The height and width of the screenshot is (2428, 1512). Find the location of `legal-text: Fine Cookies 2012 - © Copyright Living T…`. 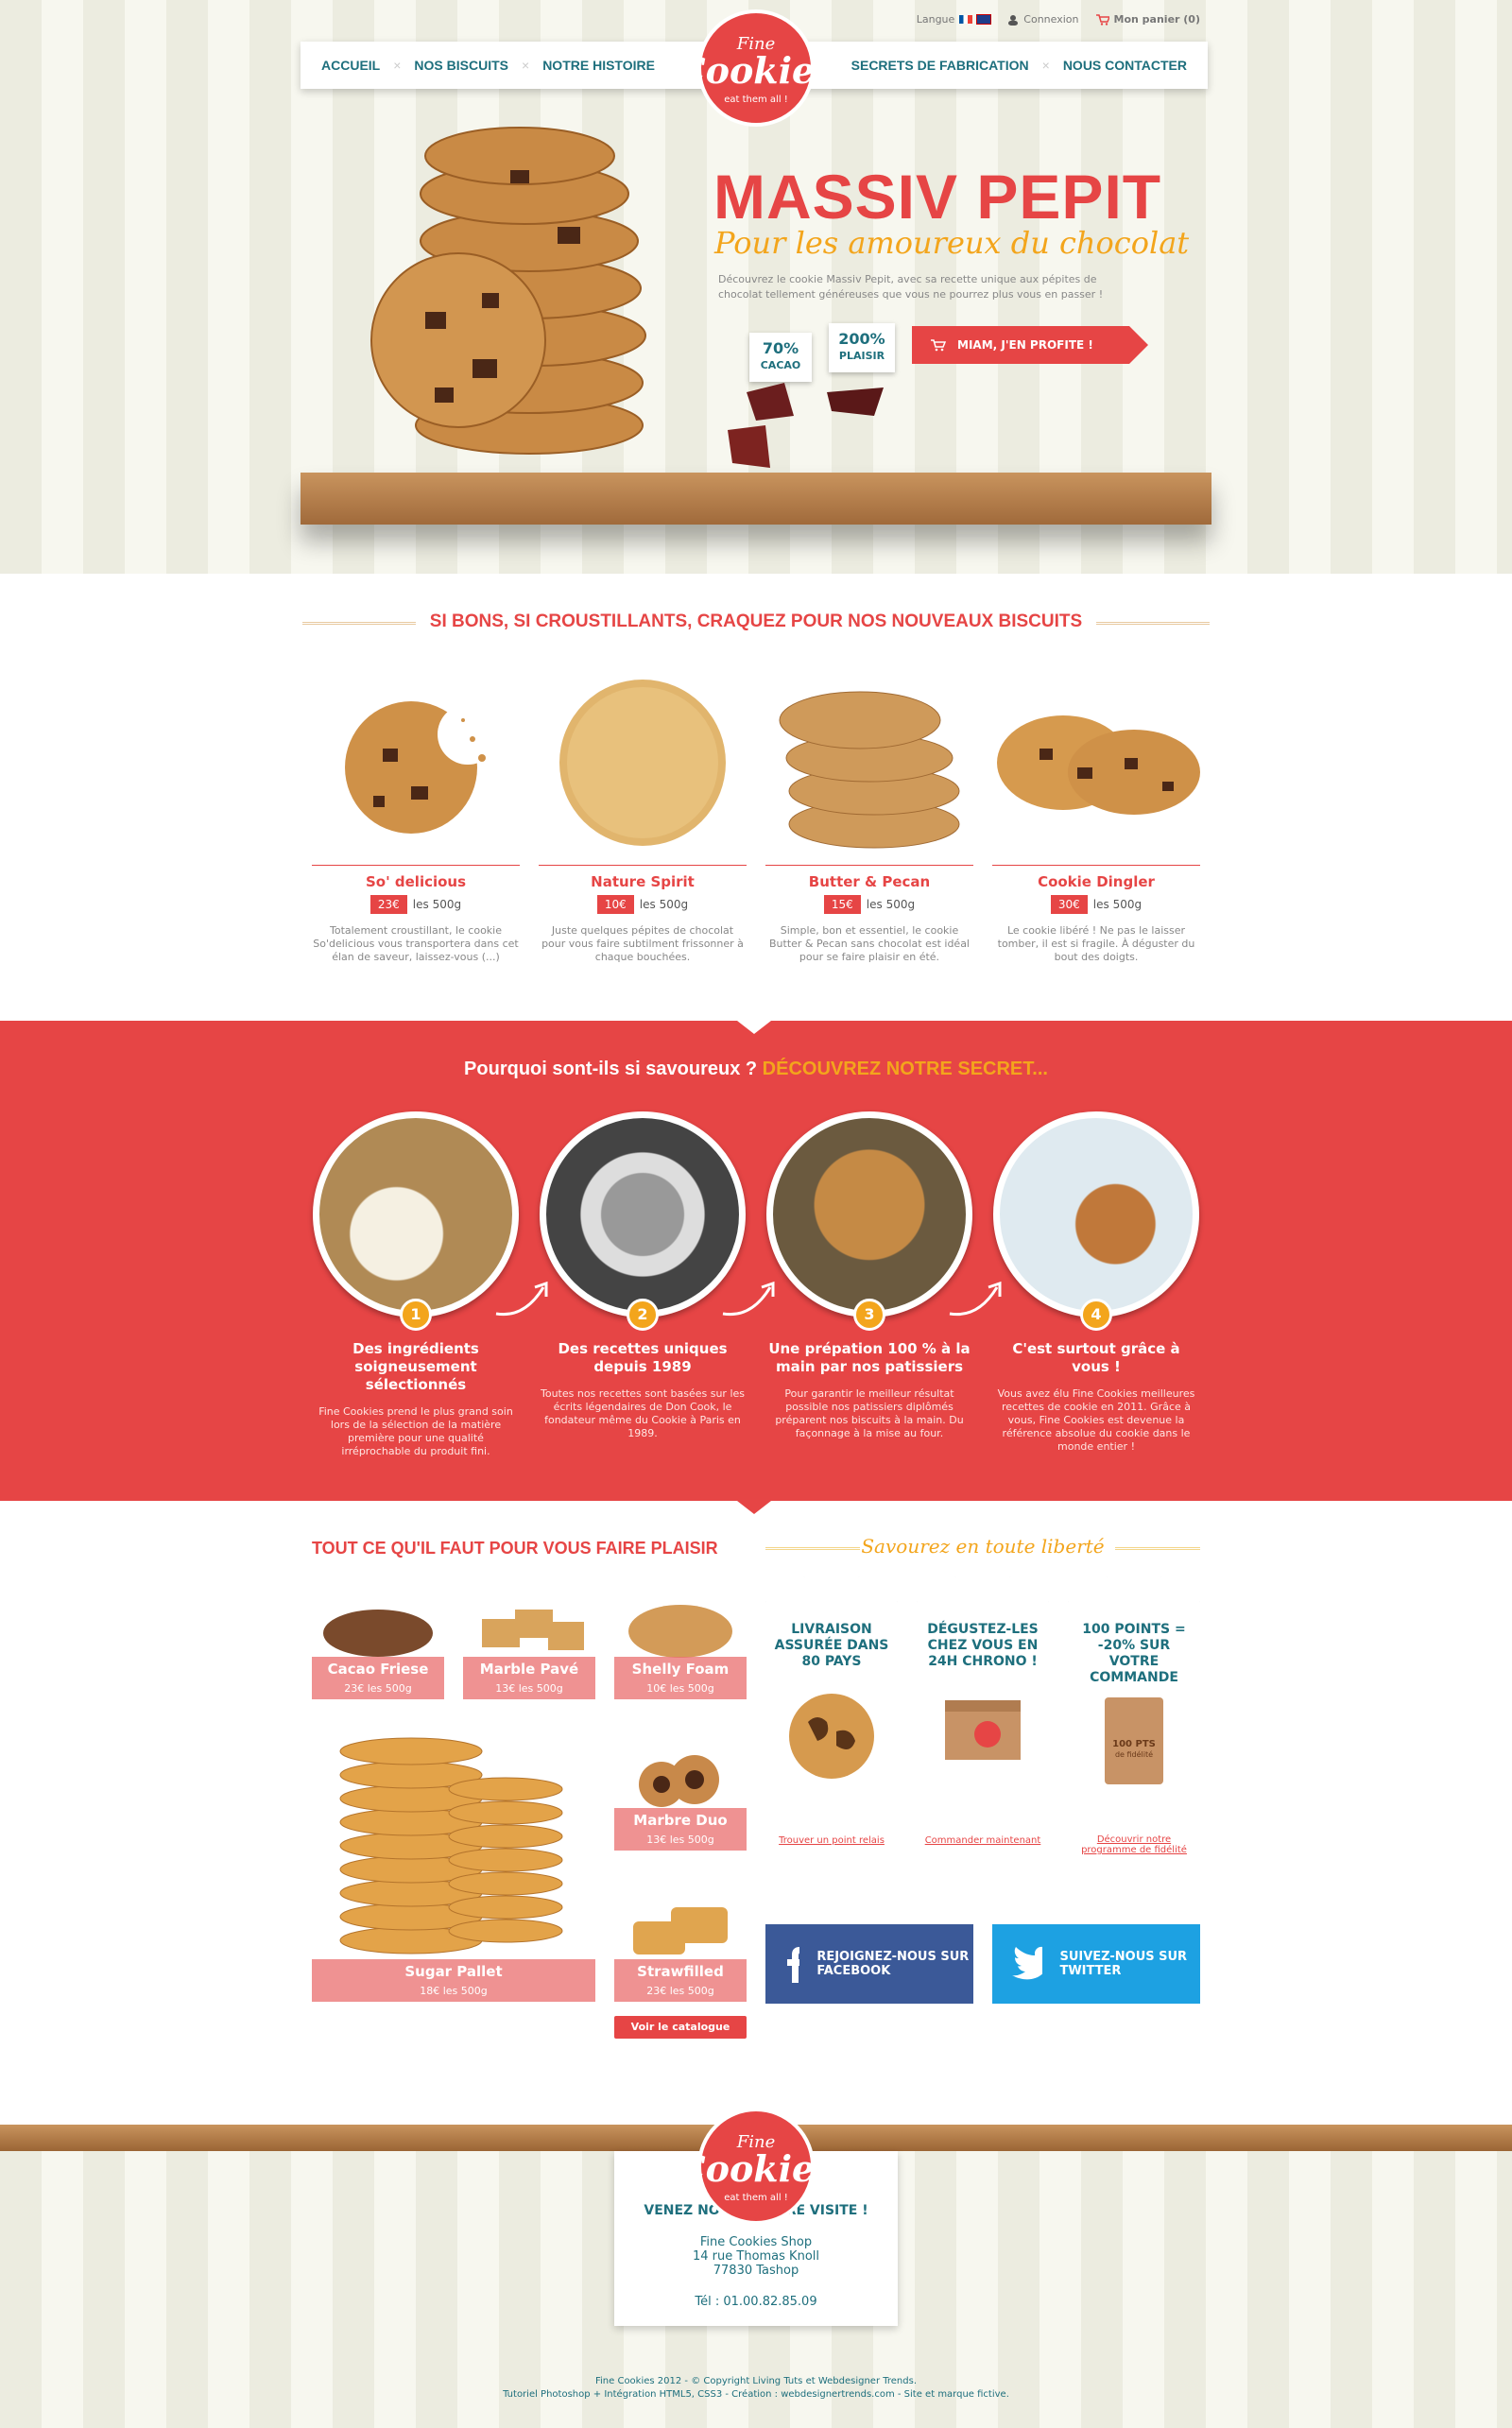

legal-text: Fine Cookies 2012 - © Copyright Living T… is located at coordinates (756, 2388).